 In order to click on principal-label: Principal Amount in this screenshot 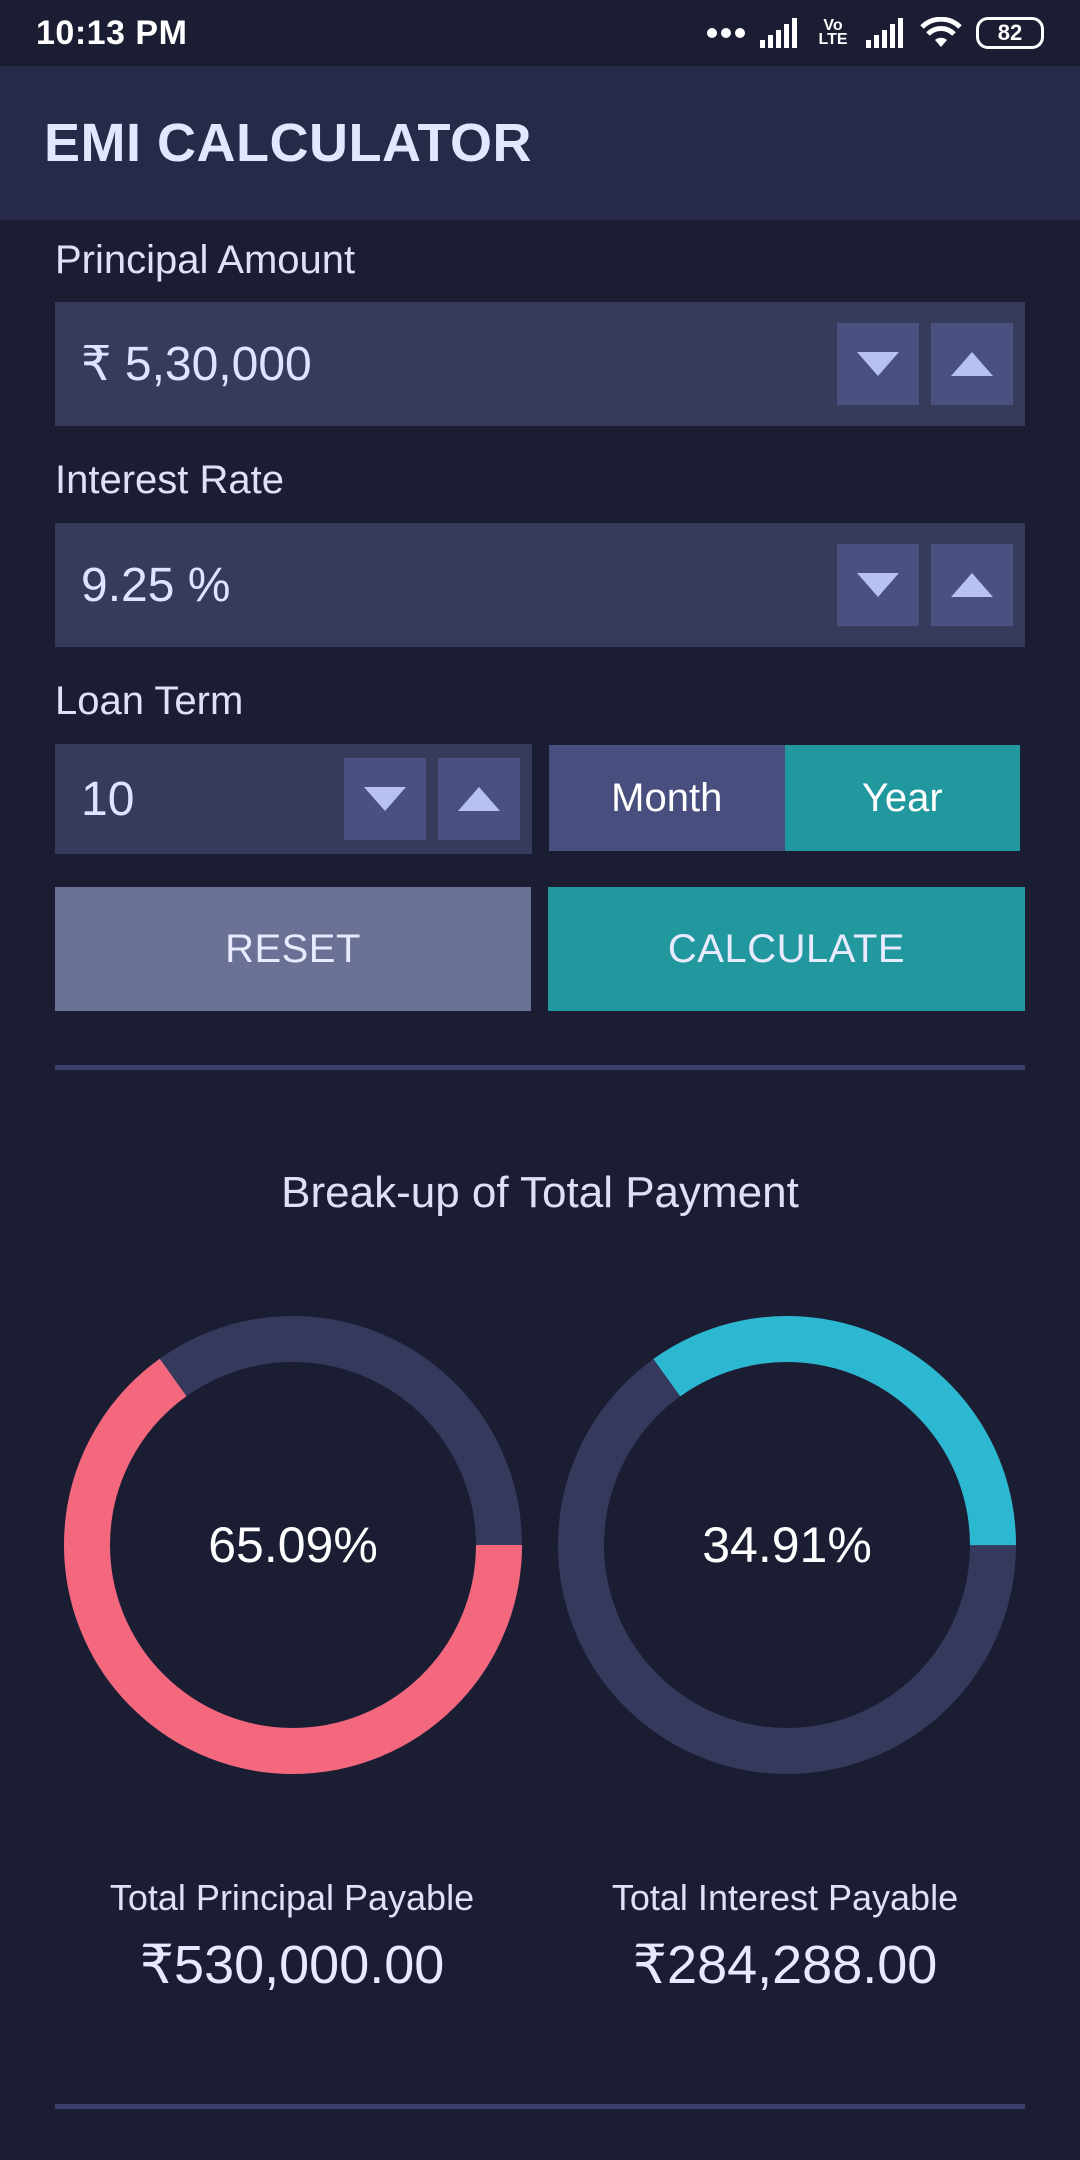, I will do `click(205, 260)`.